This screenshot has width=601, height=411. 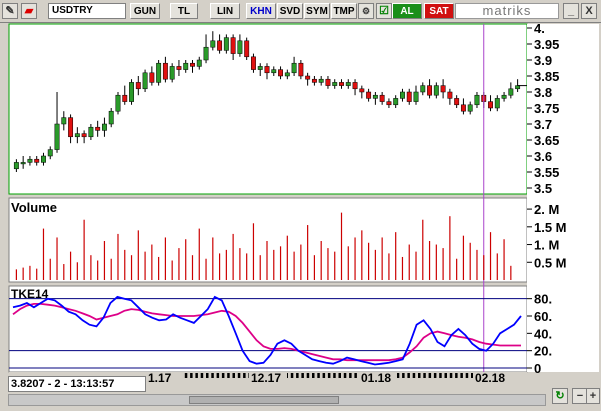 I want to click on date-label: 1.17, so click(x=160, y=377).